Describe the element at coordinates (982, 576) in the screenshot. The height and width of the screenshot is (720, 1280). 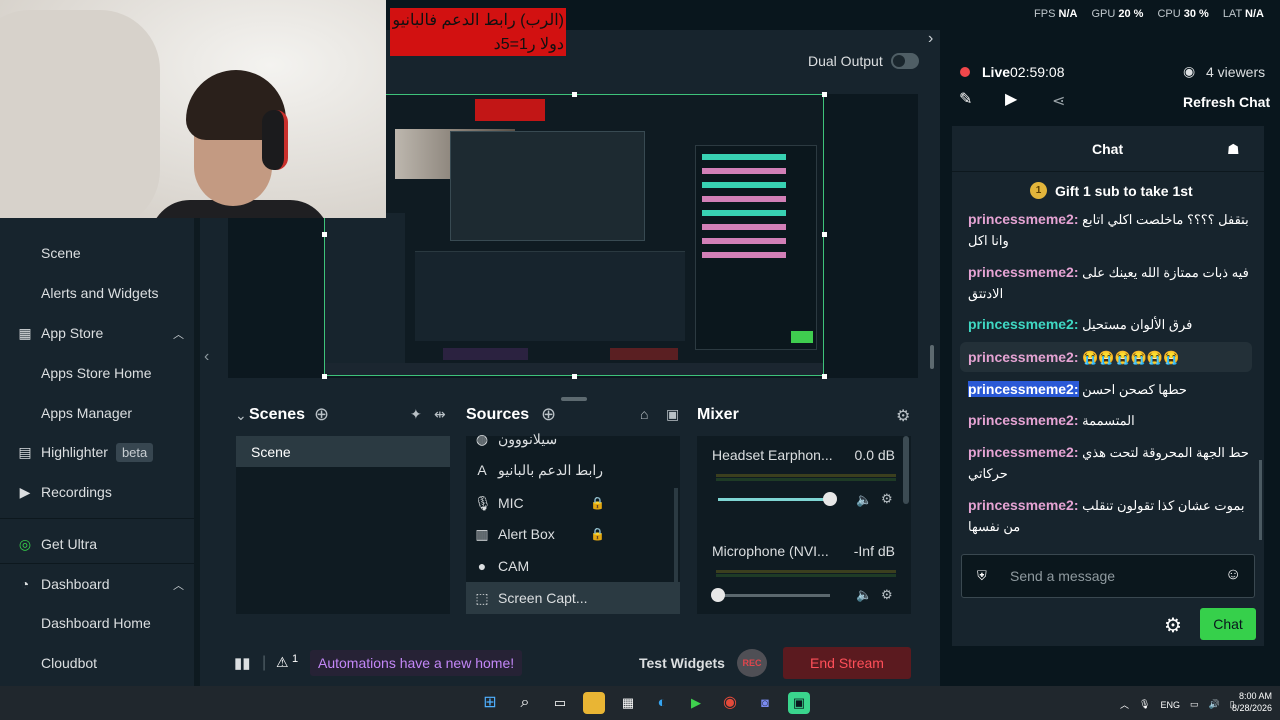
I see `shield-icon: ⛨` at that location.